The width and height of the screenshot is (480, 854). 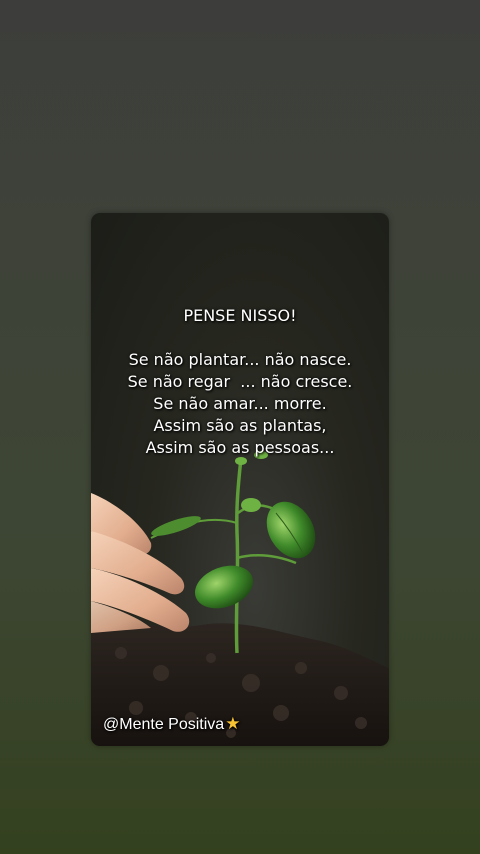 What do you see at coordinates (251, 505) in the screenshot?
I see `leaf-top` at bounding box center [251, 505].